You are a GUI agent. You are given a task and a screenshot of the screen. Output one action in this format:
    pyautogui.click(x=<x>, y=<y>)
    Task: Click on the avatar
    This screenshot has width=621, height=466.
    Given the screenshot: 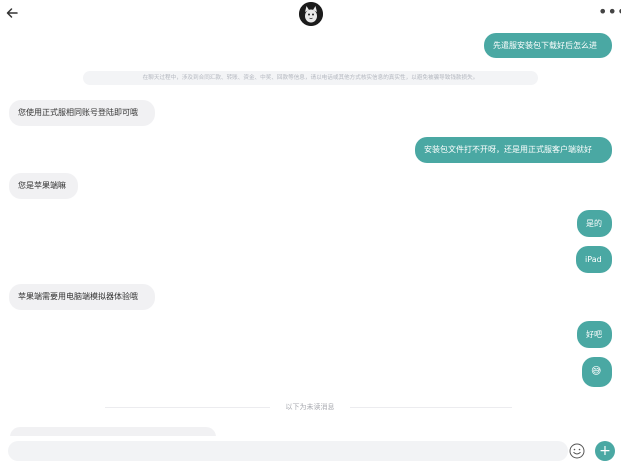 What is the action you would take?
    pyautogui.click(x=311, y=14)
    